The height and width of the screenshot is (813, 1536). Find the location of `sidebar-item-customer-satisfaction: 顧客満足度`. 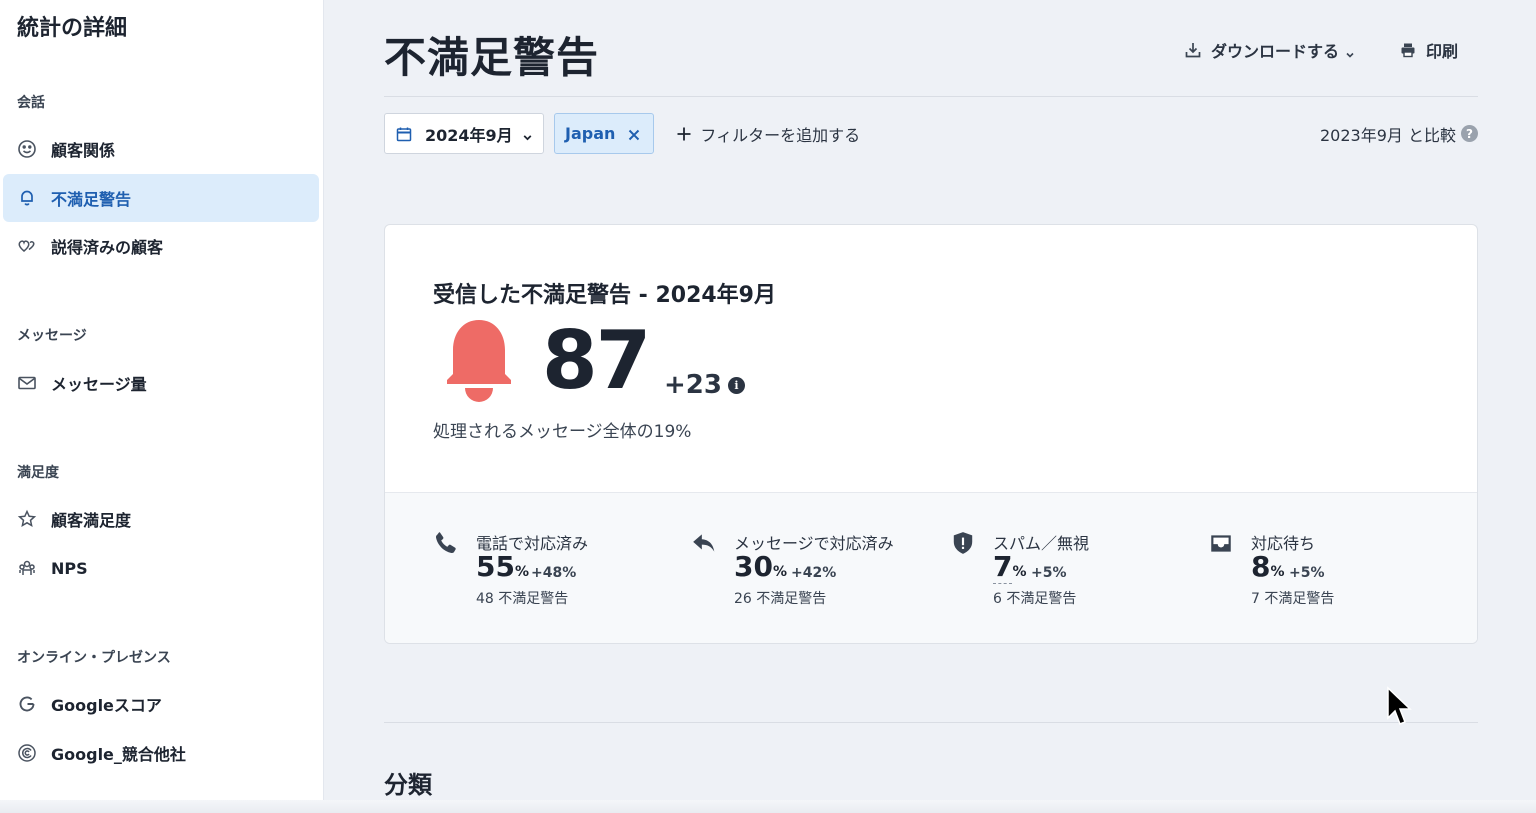

sidebar-item-customer-satisfaction: 顧客満足度 is located at coordinates (161, 519).